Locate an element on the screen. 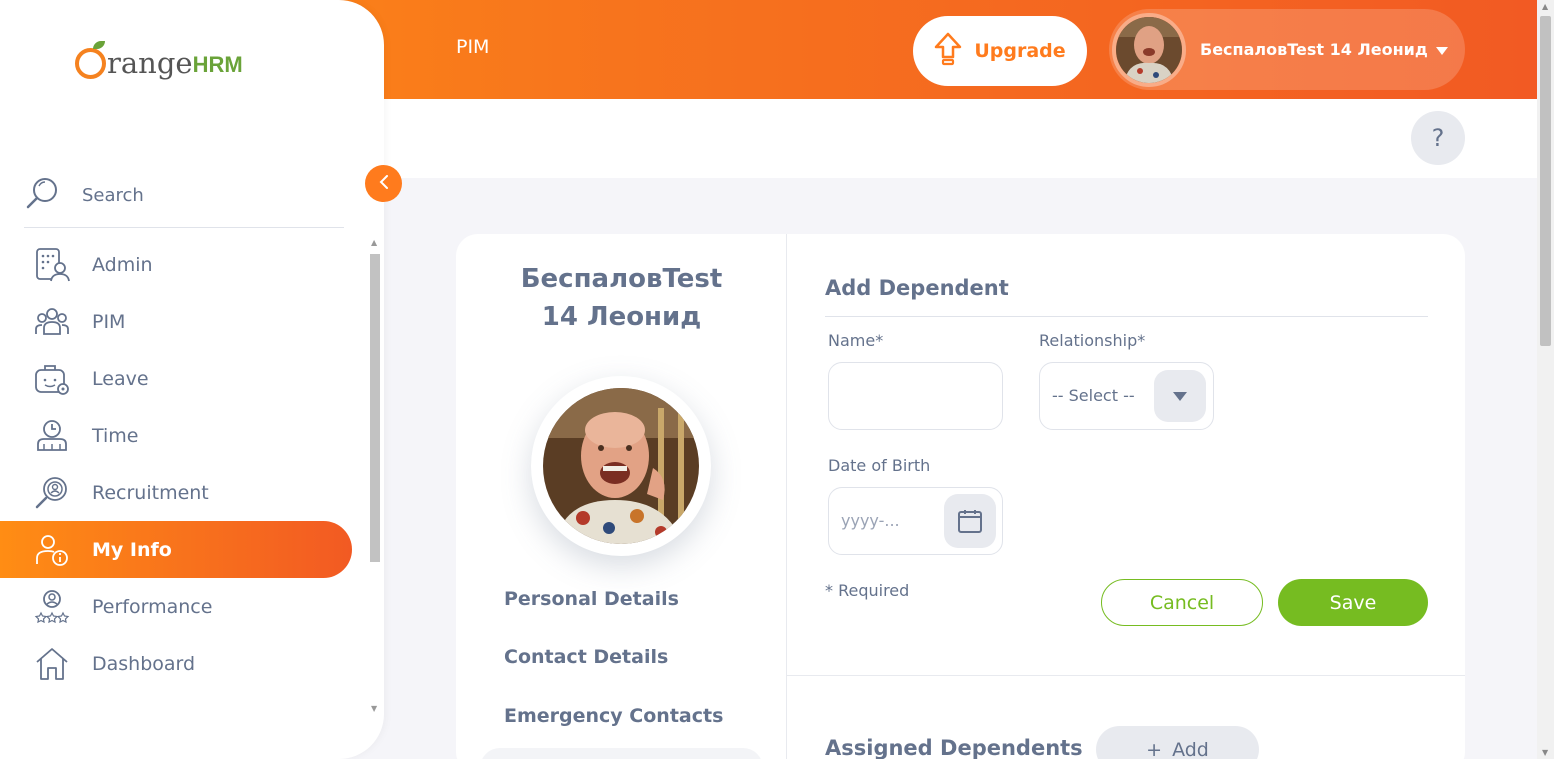  sidebar-item-admin: Admin is located at coordinates (176, 264).